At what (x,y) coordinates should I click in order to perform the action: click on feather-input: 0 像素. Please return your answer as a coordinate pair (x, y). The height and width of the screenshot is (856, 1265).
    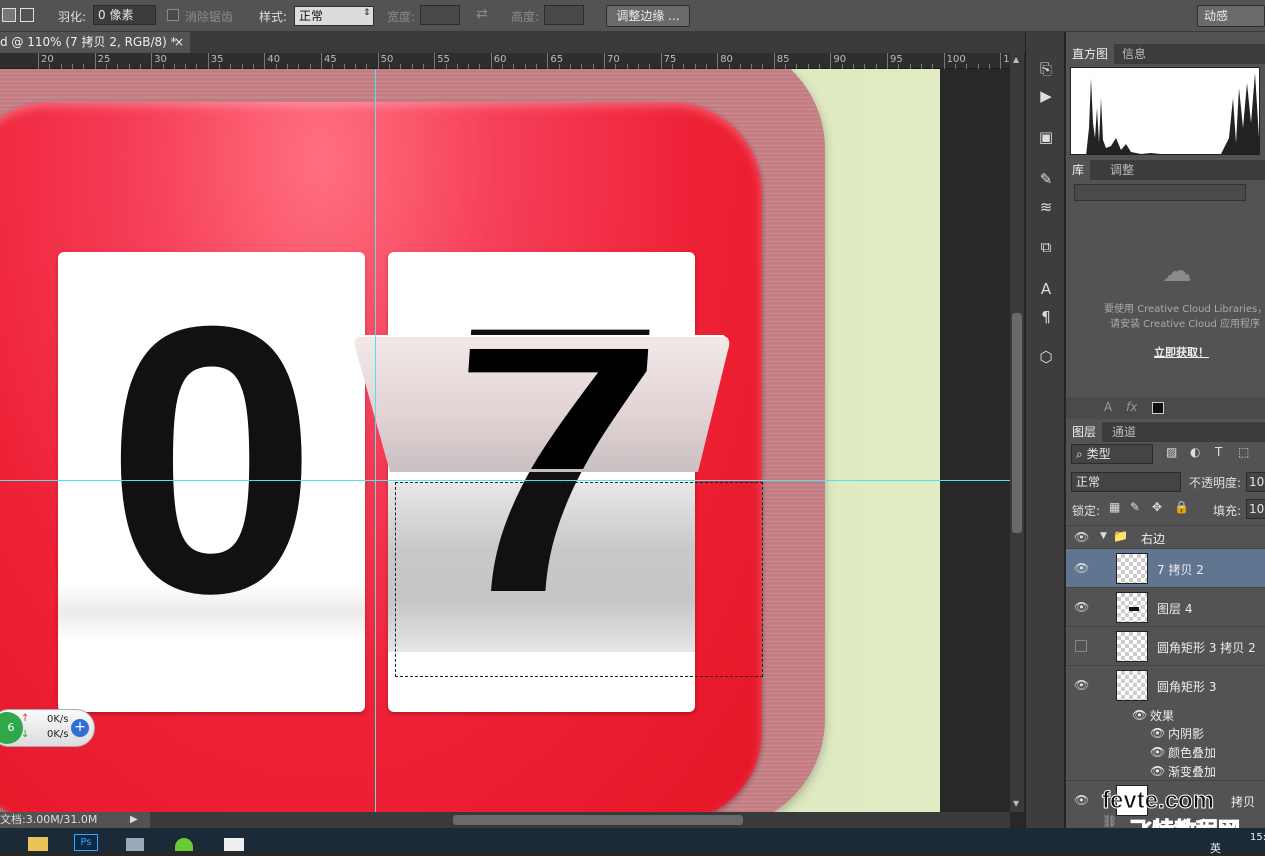
    Looking at the image, I should click on (124, 15).